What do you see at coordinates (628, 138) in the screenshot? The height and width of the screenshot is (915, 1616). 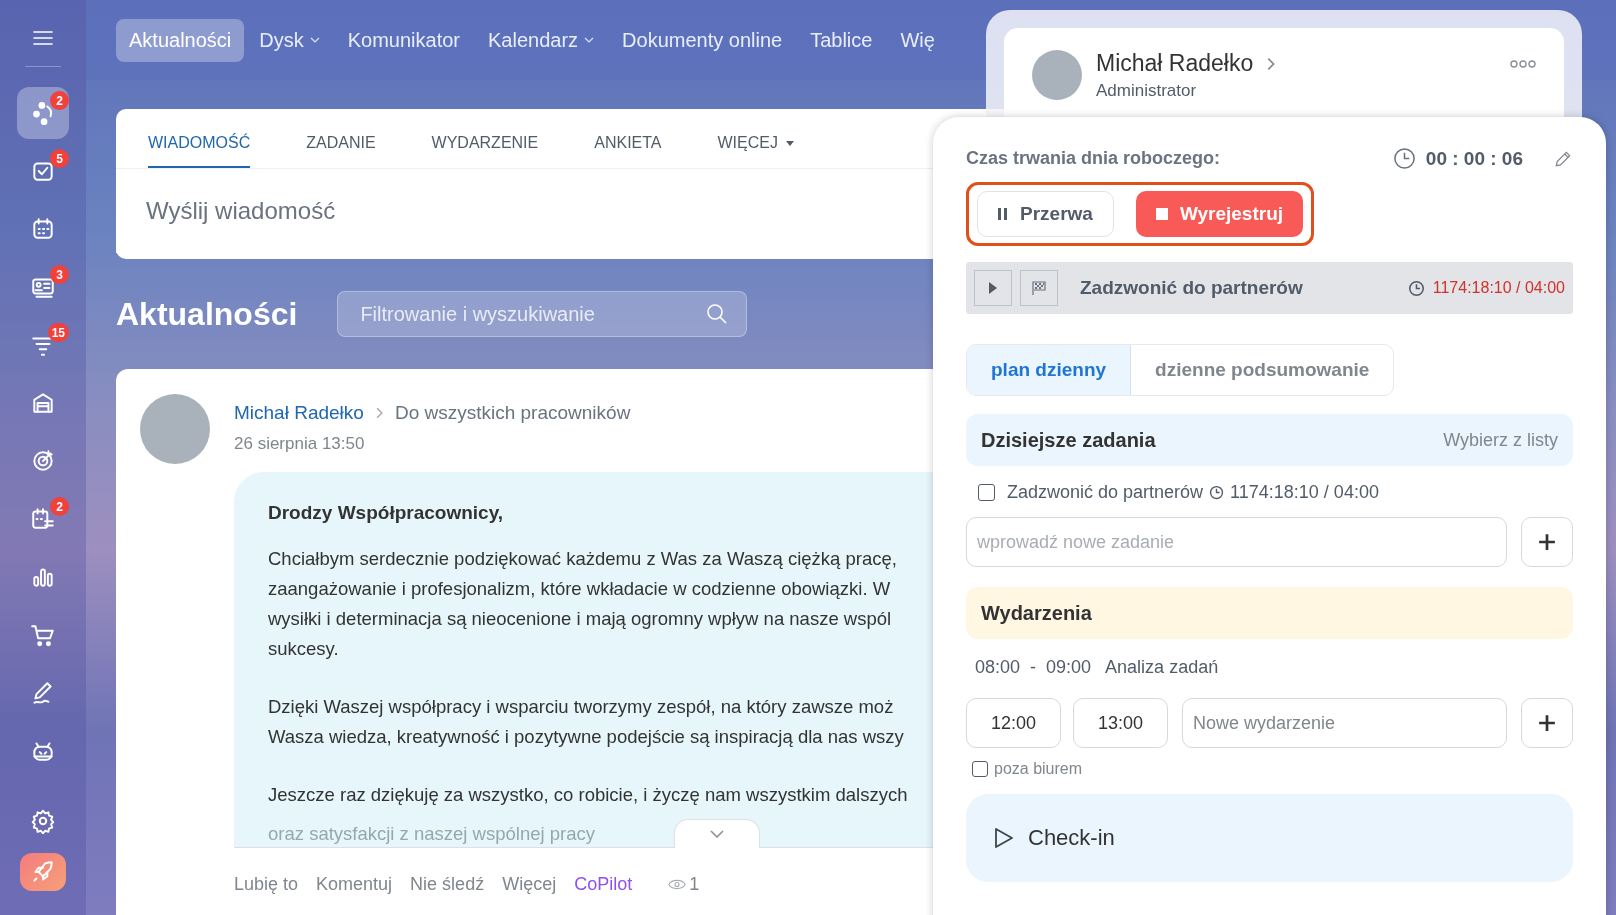 I see `composer-tab: ANKIETA` at bounding box center [628, 138].